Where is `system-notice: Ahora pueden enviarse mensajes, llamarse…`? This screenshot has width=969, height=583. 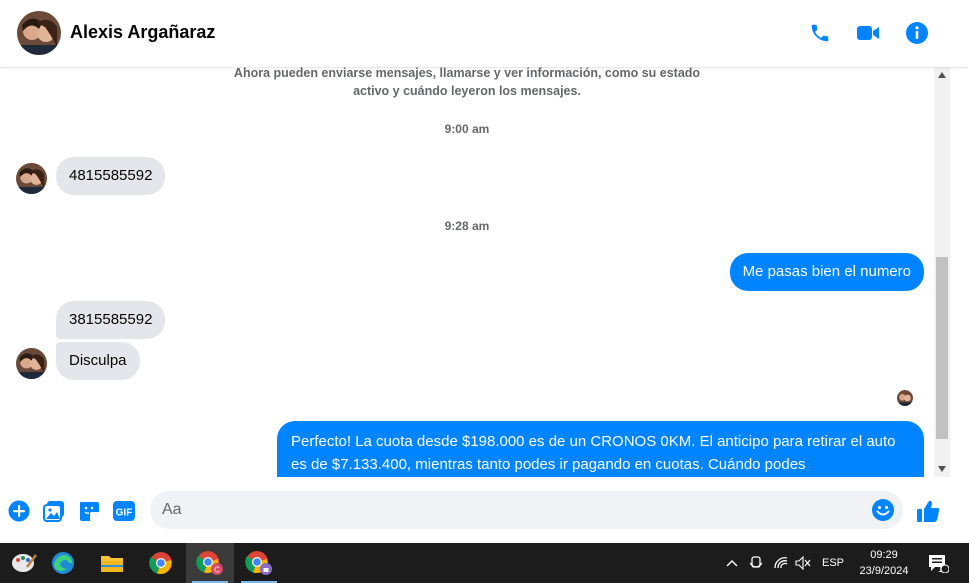
system-notice: Ahora pueden enviarse mensajes, llamarse… is located at coordinates (467, 82).